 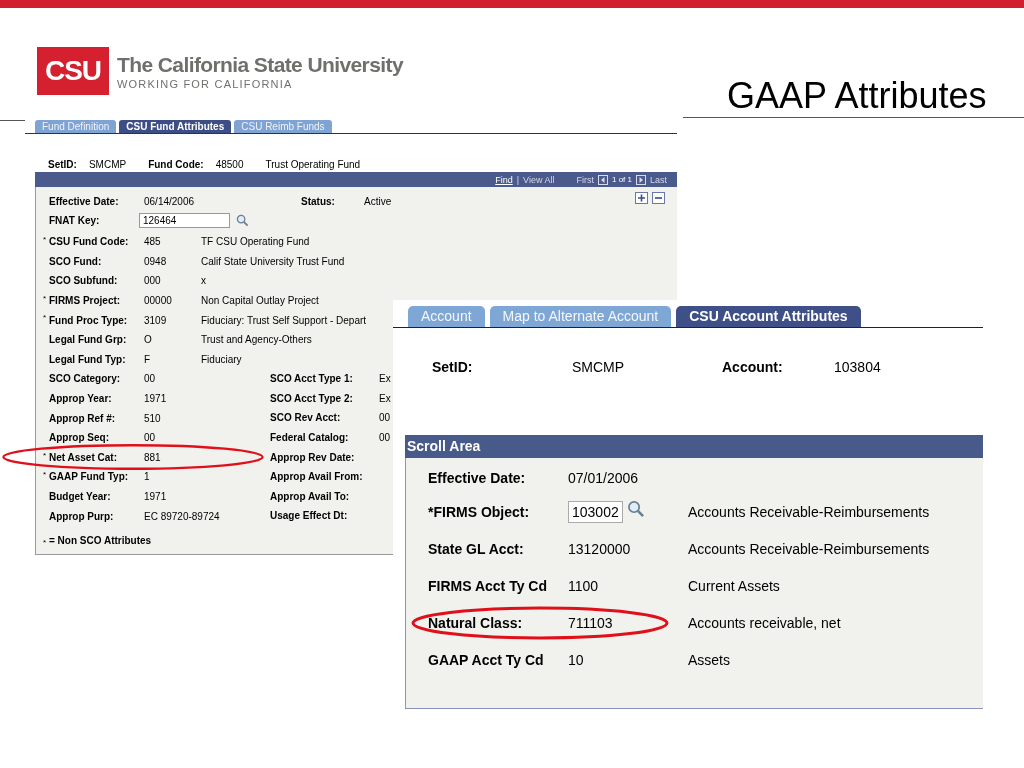 I want to click on view-all-link: View All, so click(x=539, y=179).